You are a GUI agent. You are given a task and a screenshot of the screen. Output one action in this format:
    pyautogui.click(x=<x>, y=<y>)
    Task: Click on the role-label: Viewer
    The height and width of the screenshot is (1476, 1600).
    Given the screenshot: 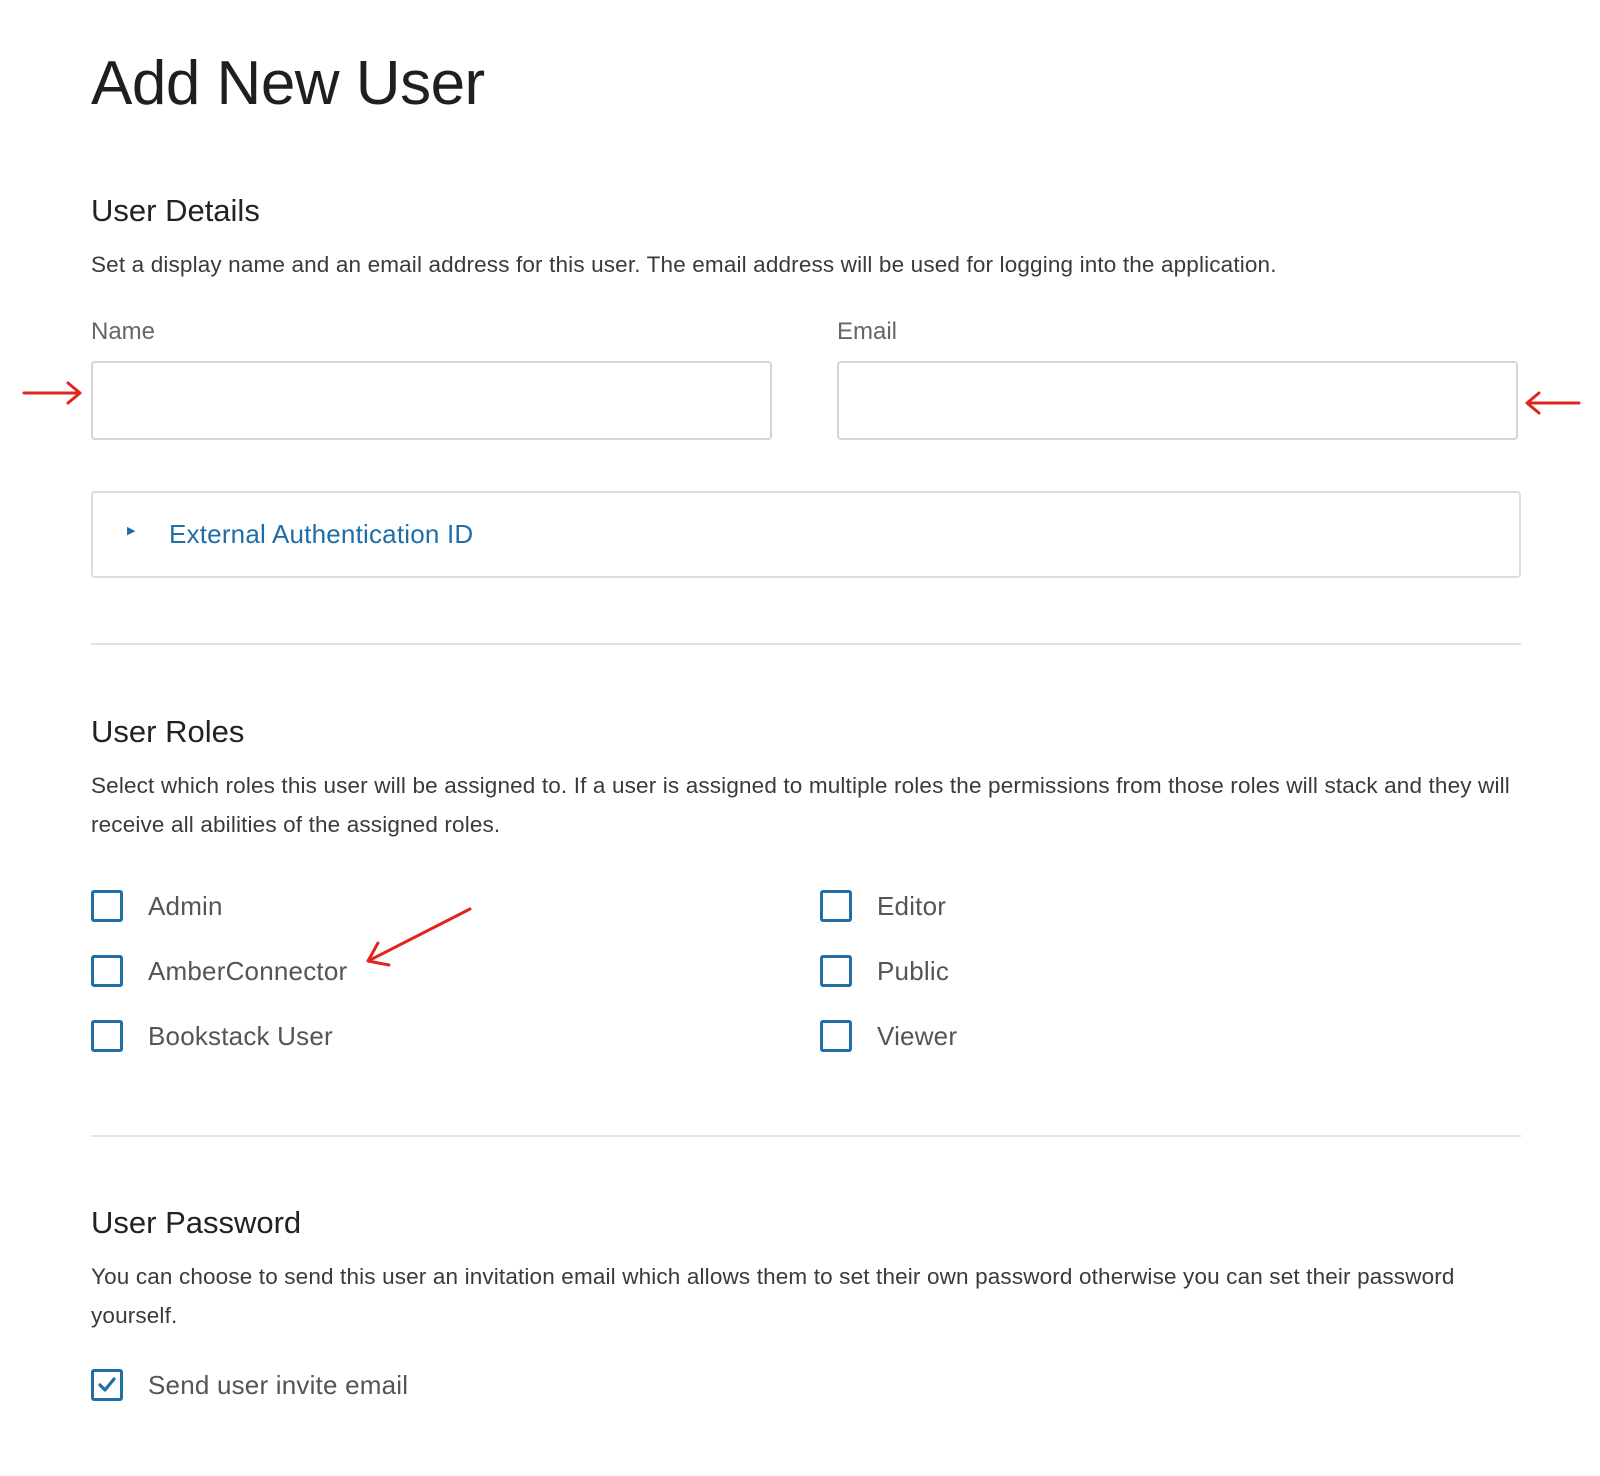 What is the action you would take?
    pyautogui.click(x=917, y=1036)
    